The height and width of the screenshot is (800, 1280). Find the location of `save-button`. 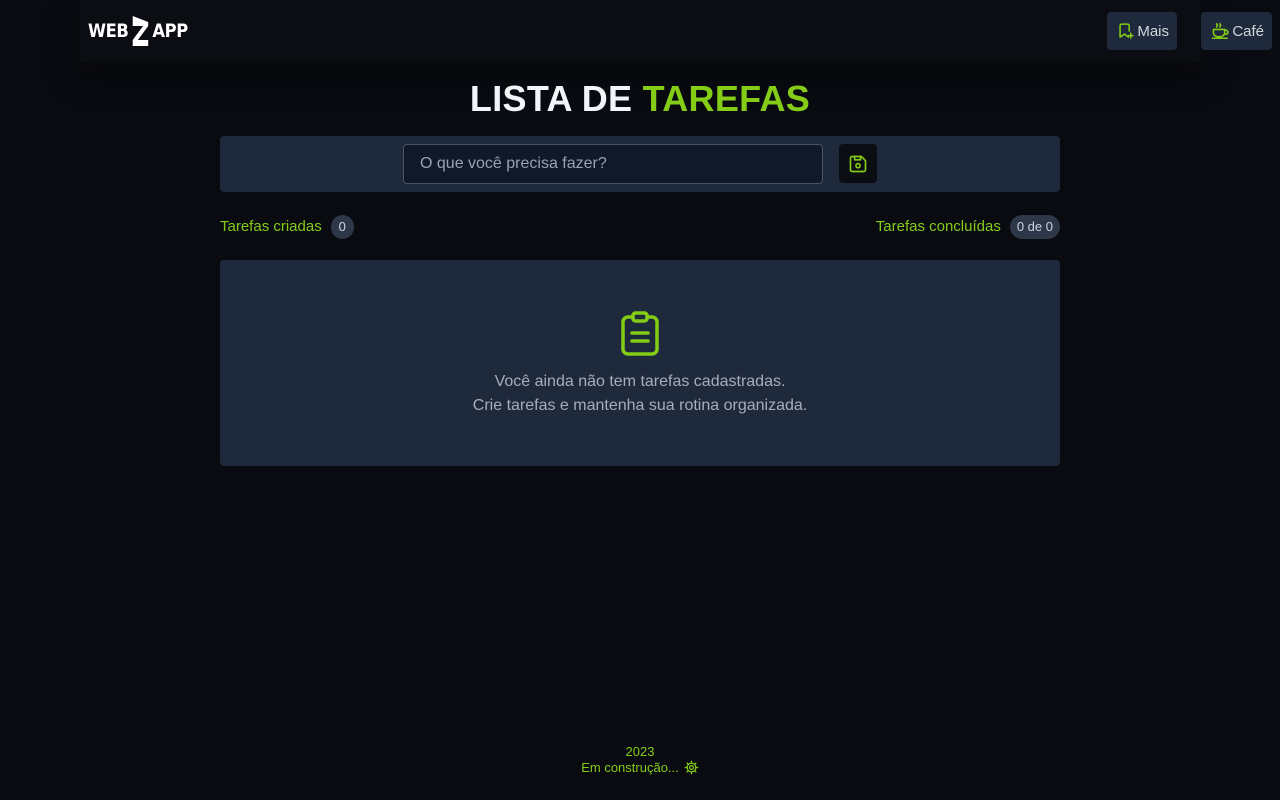

save-button is located at coordinates (858, 163).